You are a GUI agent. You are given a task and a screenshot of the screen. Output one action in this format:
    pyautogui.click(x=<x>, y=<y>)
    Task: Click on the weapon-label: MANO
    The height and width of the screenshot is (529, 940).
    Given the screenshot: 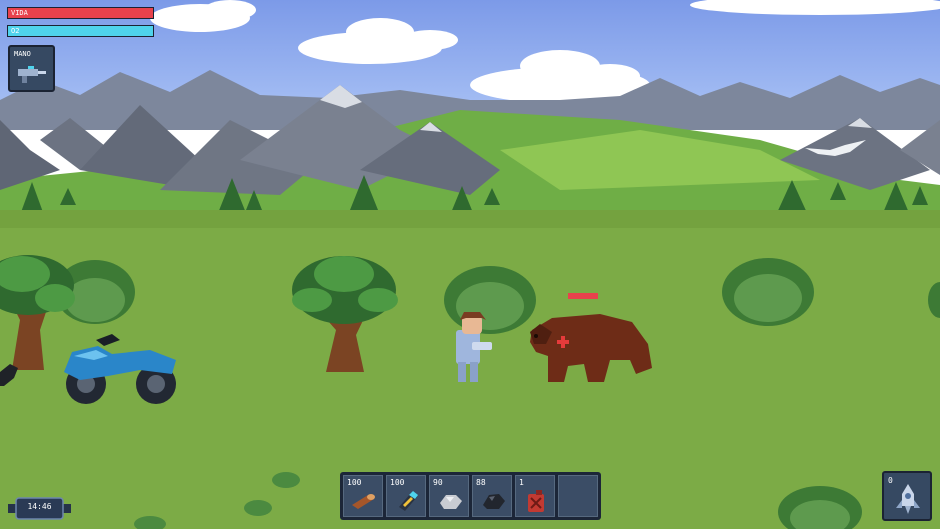 What is the action you would take?
    pyautogui.click(x=22, y=54)
    